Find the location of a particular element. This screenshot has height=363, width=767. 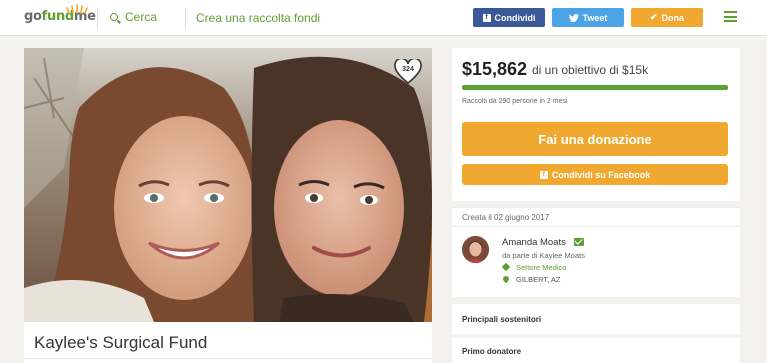

tweet-button: Tweet is located at coordinates (588, 17).